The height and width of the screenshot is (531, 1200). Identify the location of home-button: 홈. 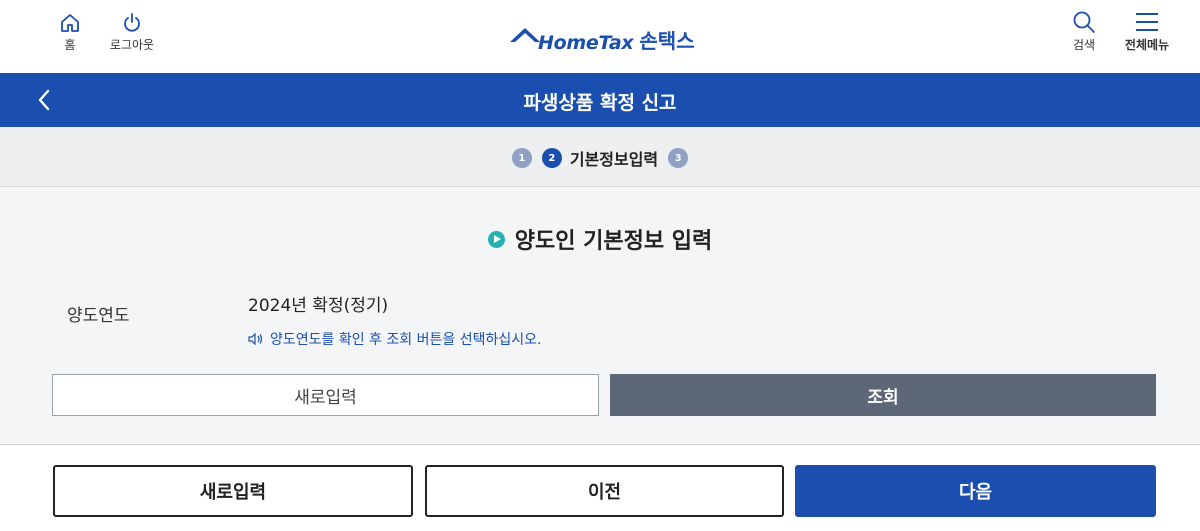
(70, 32).